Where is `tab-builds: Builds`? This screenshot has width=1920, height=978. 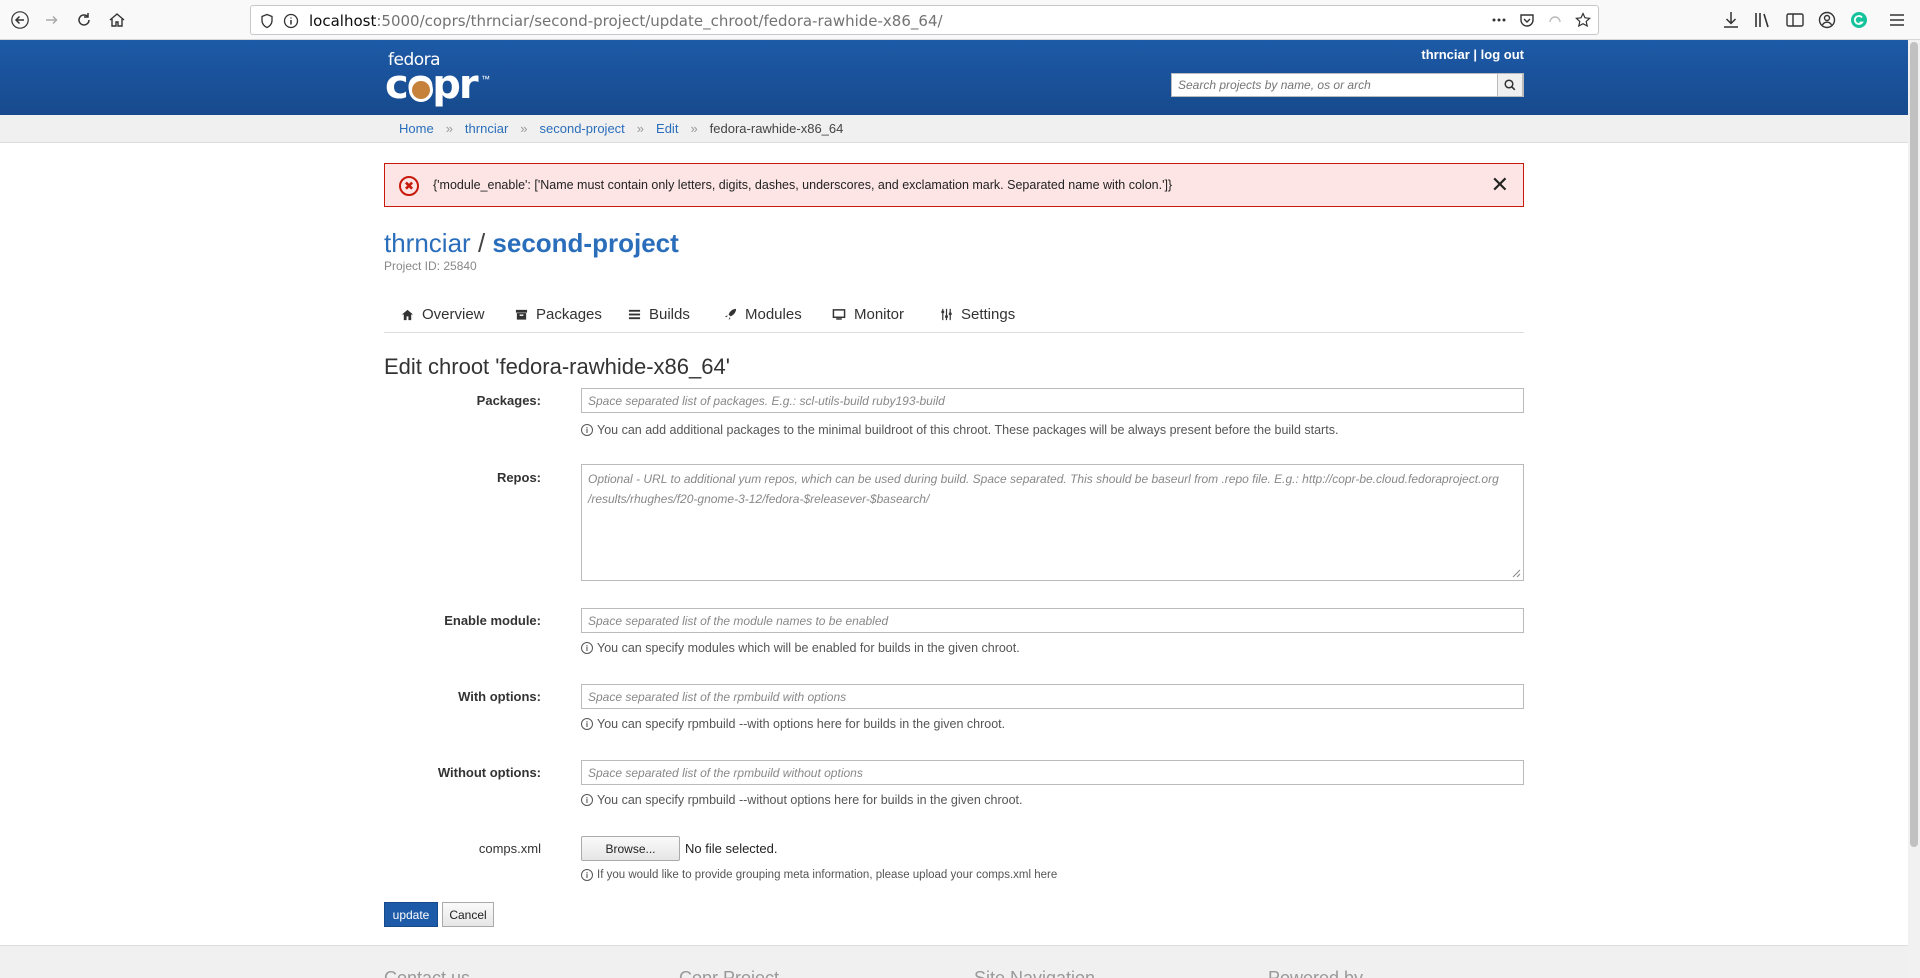 tab-builds: Builds is located at coordinates (658, 314).